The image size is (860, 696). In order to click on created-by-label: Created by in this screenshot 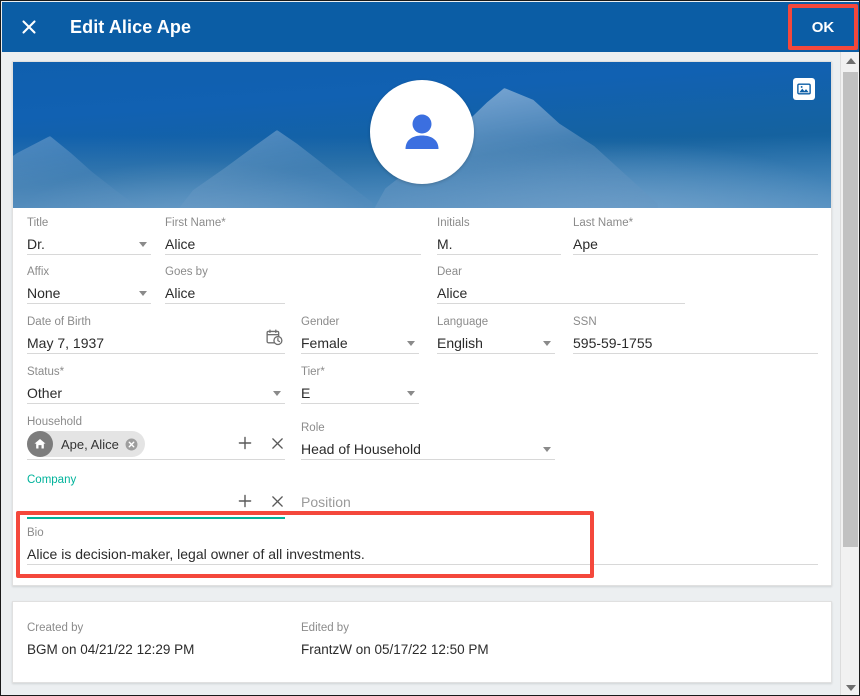, I will do `click(55, 628)`.